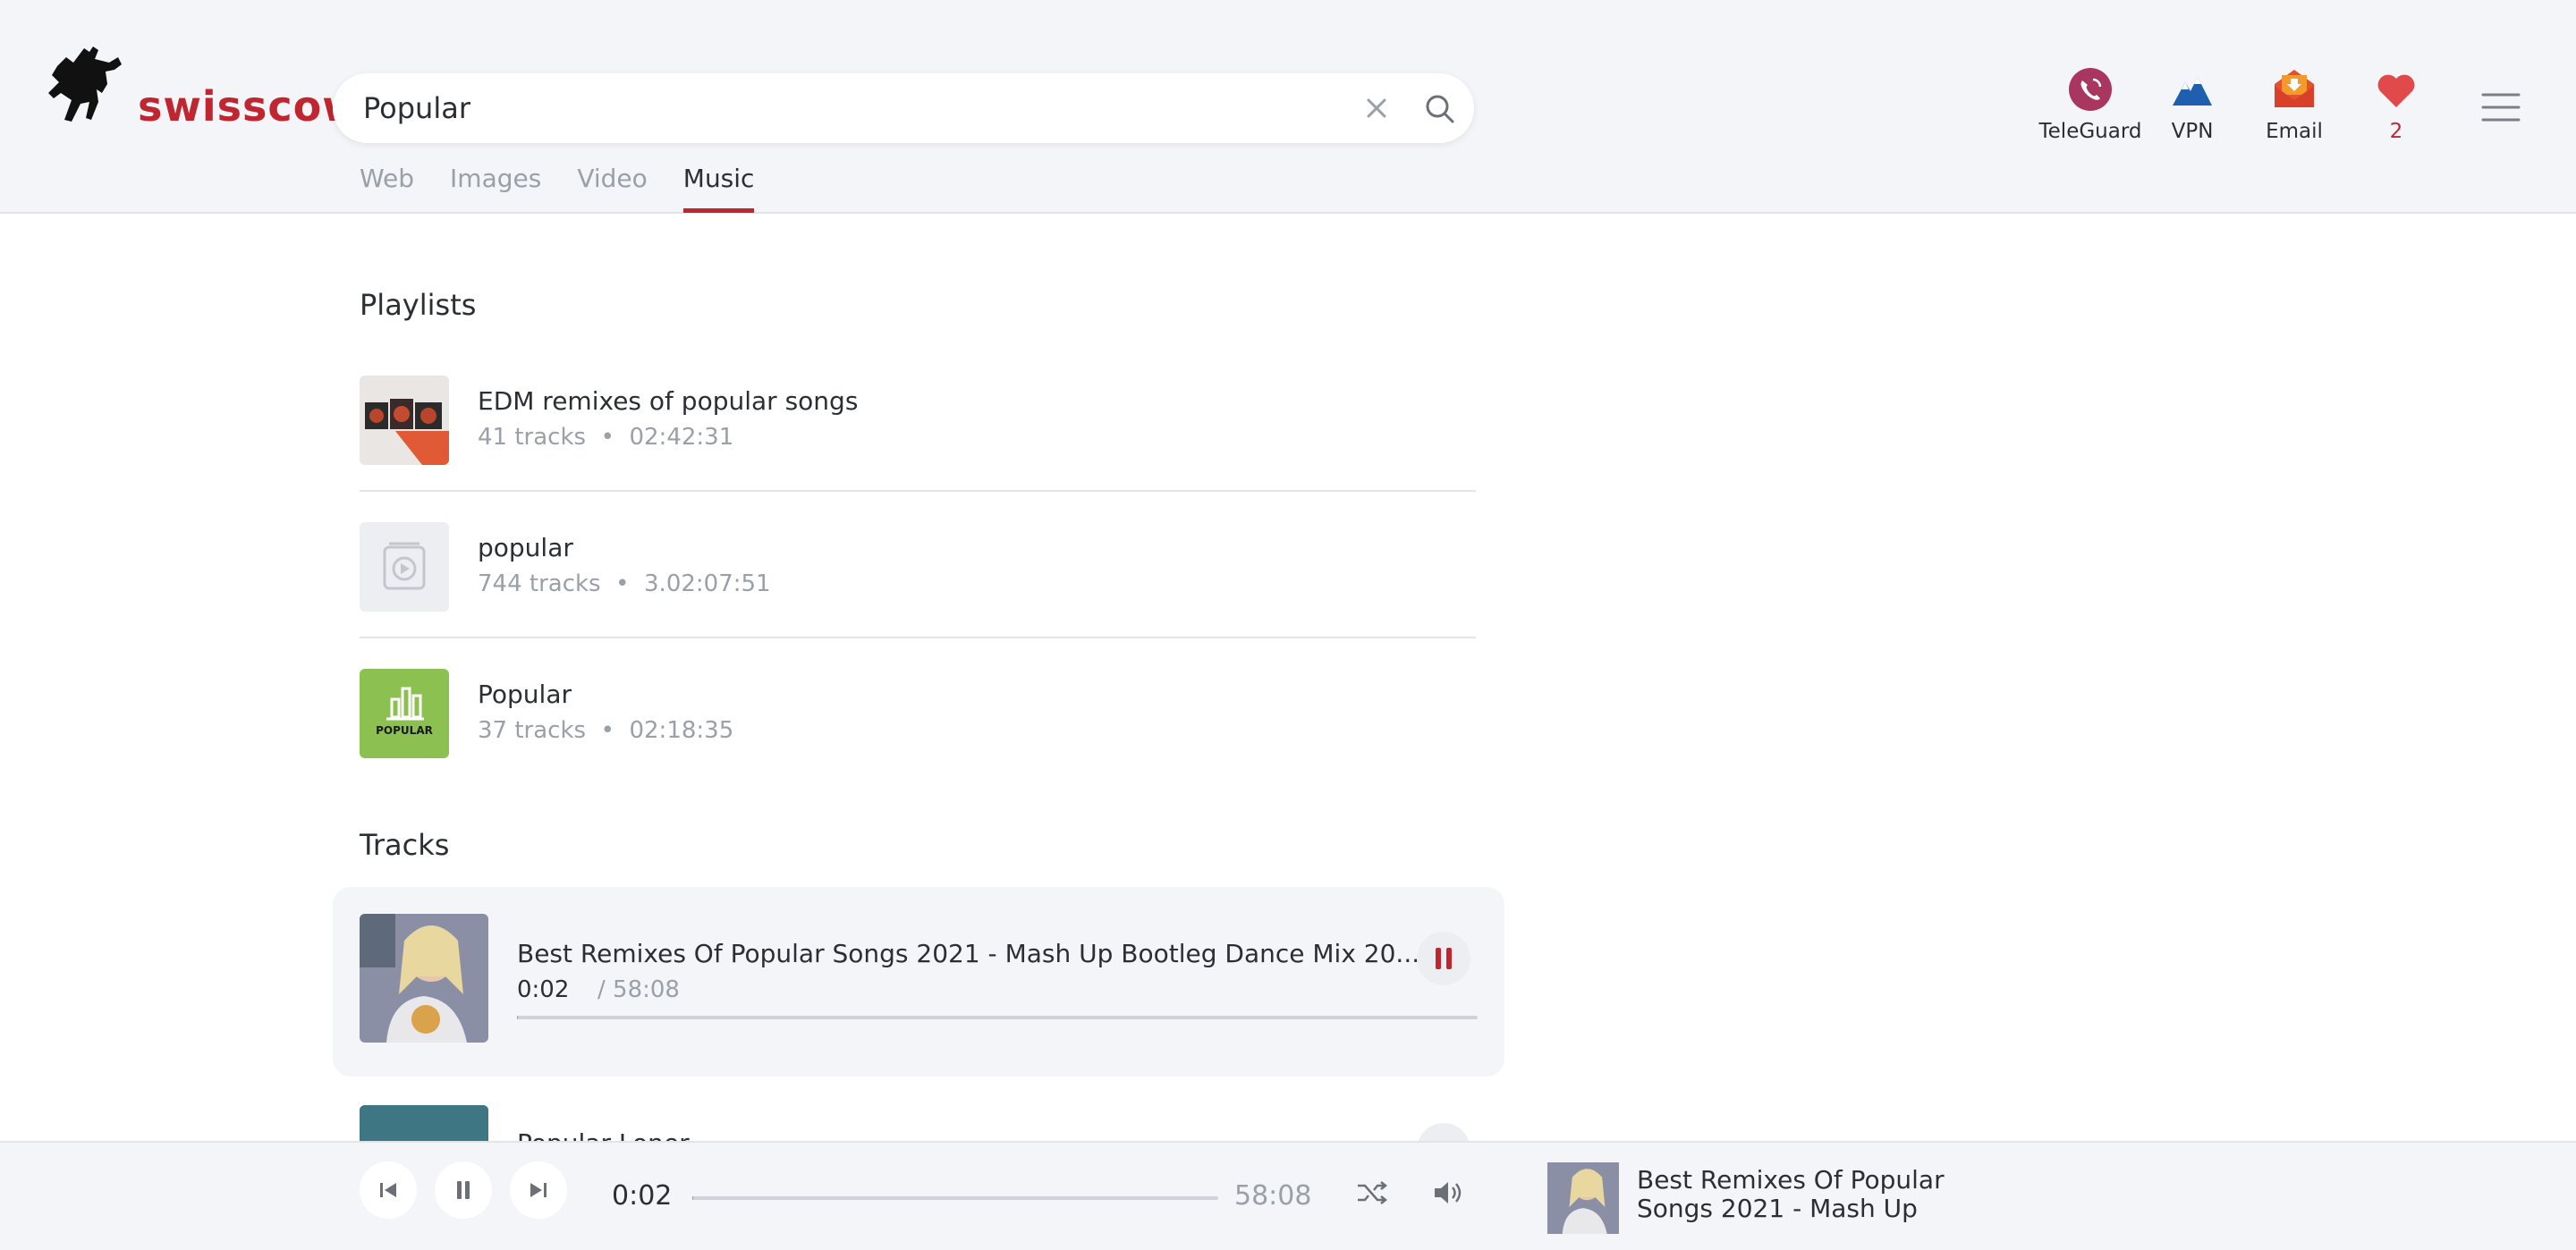  Describe the element at coordinates (642, 1196) in the screenshot. I see `player-current-time: 0:02` at that location.